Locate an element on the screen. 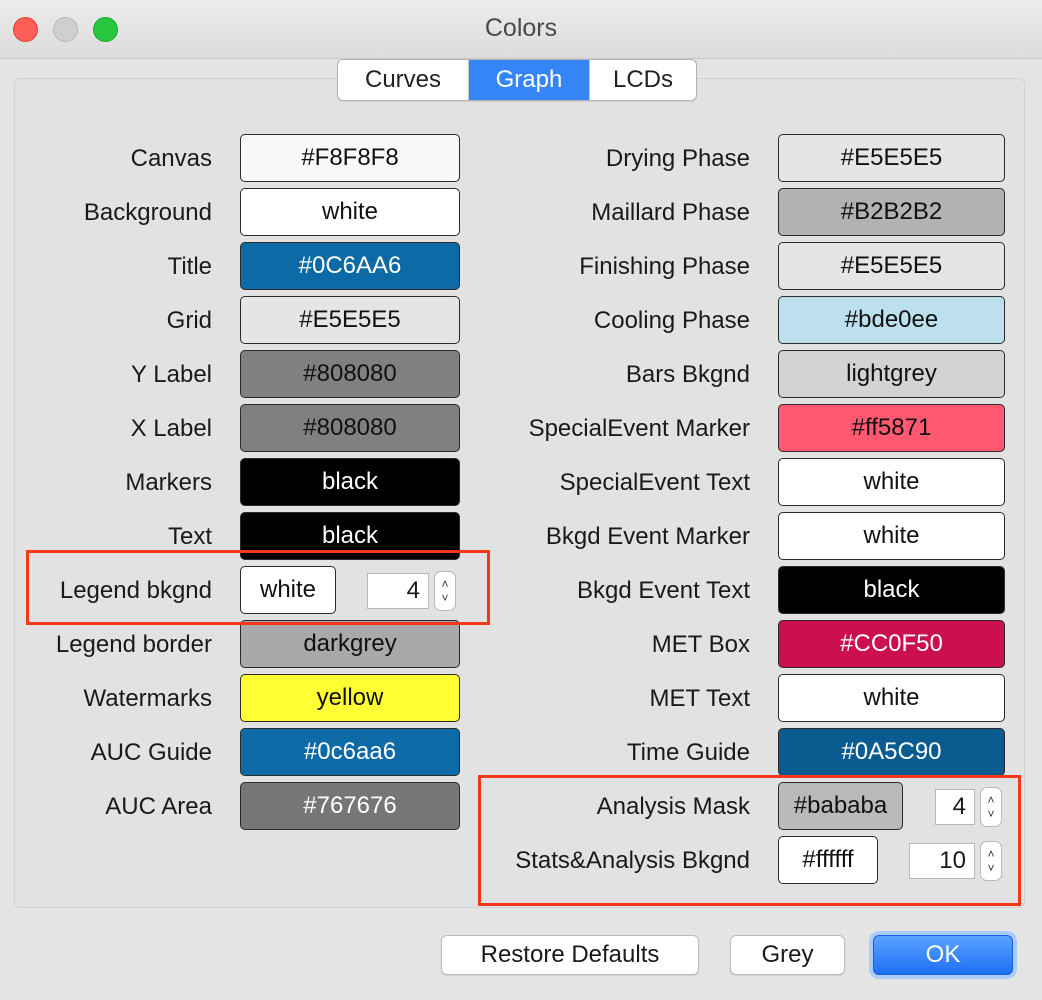 This screenshot has width=1042, height=1000. specialevent-text-label: SpecialEvent Text is located at coordinates (654, 482).